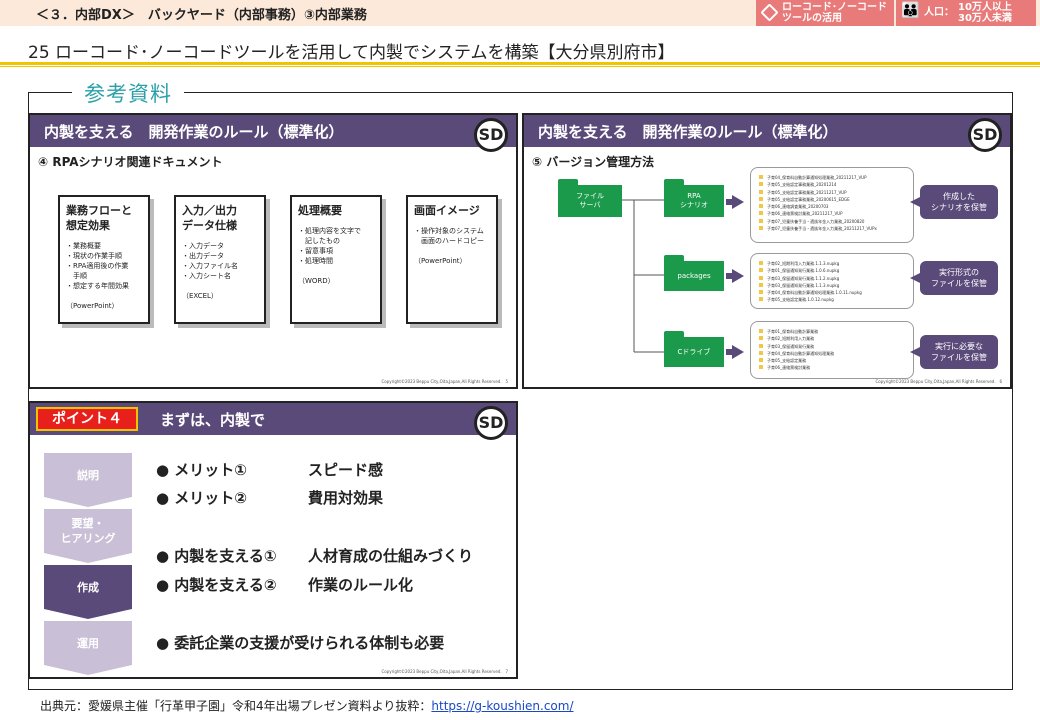 The width and height of the screenshot is (1040, 720). Describe the element at coordinates (210, 266) in the screenshot. I see `list-item: ・入力ファイル名` at that location.